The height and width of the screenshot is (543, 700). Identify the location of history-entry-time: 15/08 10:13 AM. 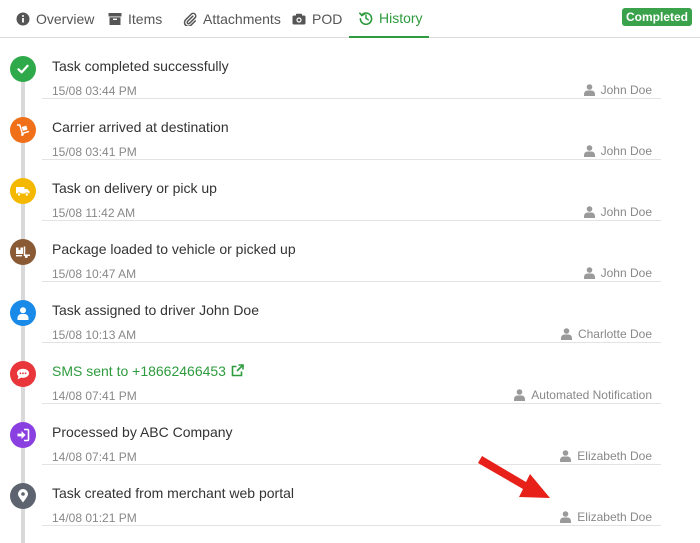
(94, 335).